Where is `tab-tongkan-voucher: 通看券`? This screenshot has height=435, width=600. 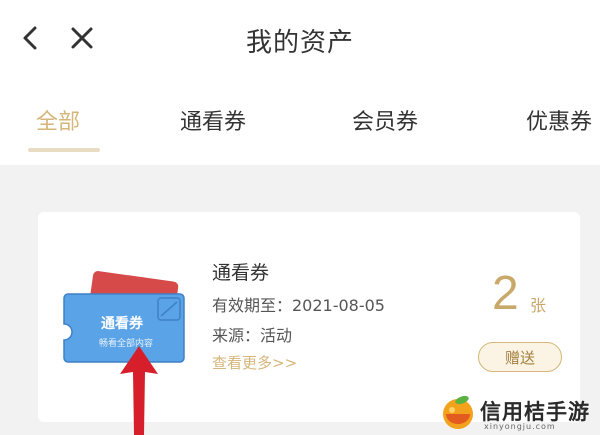
tab-tongkan-voucher: 通看券 is located at coordinates (213, 120).